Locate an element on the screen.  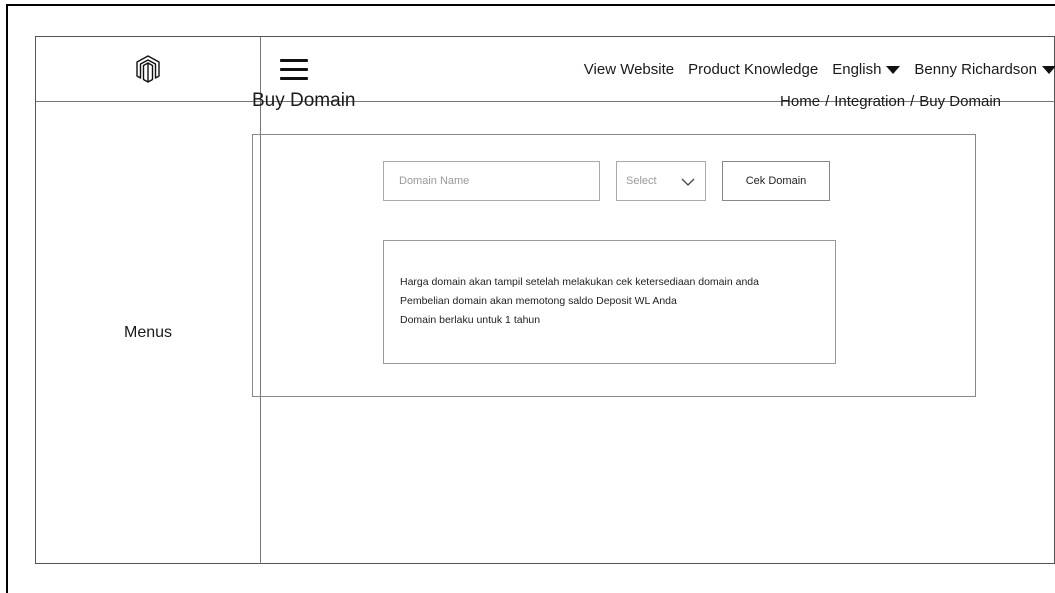
language-dropdown: English is located at coordinates (866, 69).